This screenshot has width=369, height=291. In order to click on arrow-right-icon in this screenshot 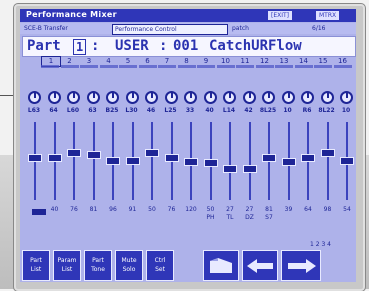, I will do `click(302, 266)`.